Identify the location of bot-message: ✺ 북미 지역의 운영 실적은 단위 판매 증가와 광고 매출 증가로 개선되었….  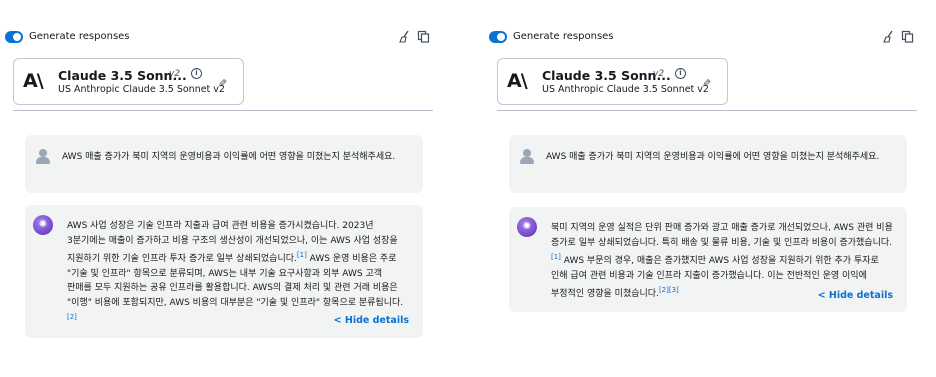
(708, 259).